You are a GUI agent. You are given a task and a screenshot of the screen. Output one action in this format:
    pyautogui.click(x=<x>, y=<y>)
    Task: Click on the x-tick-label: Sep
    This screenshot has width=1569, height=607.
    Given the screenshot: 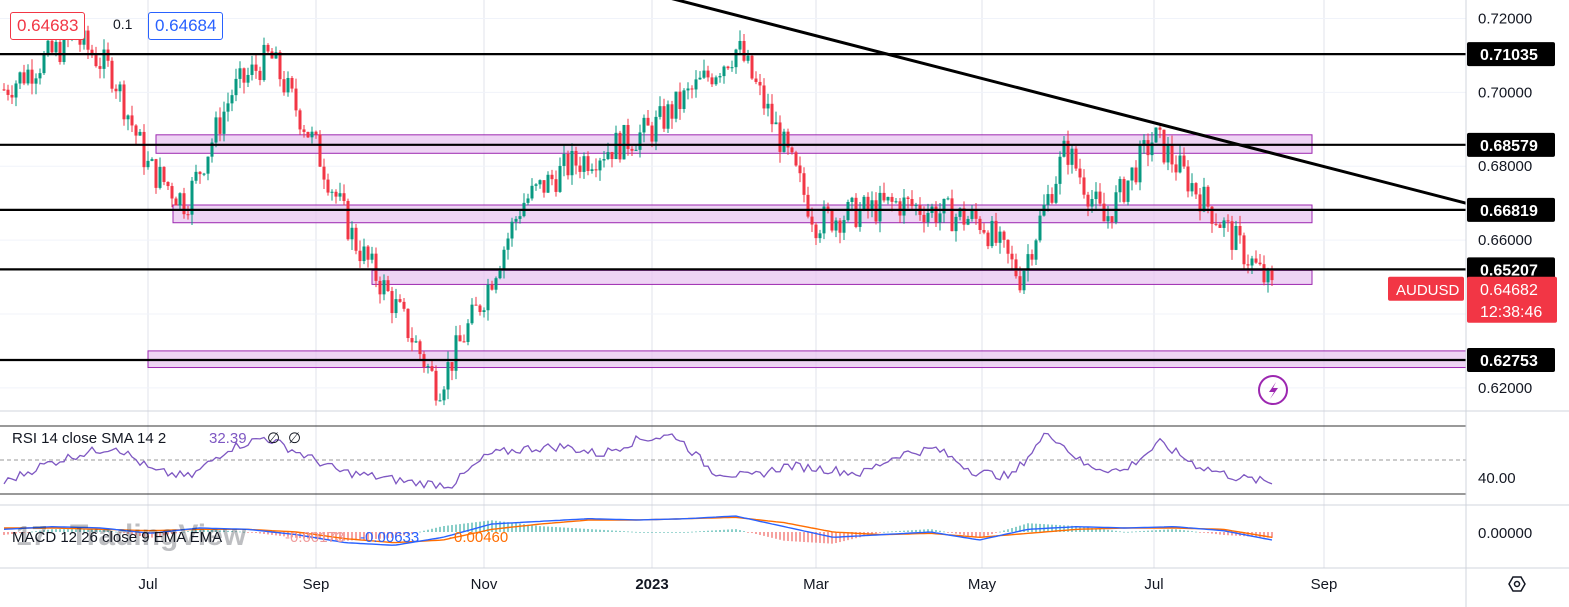 What is the action you would take?
    pyautogui.click(x=316, y=584)
    